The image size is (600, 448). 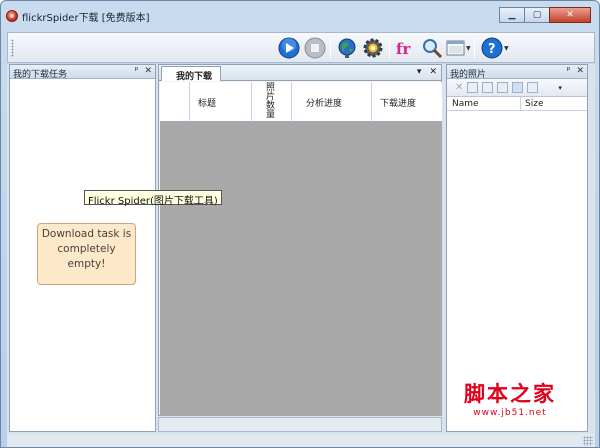 I want to click on toolbar-playback-group, so click(x=303, y=48).